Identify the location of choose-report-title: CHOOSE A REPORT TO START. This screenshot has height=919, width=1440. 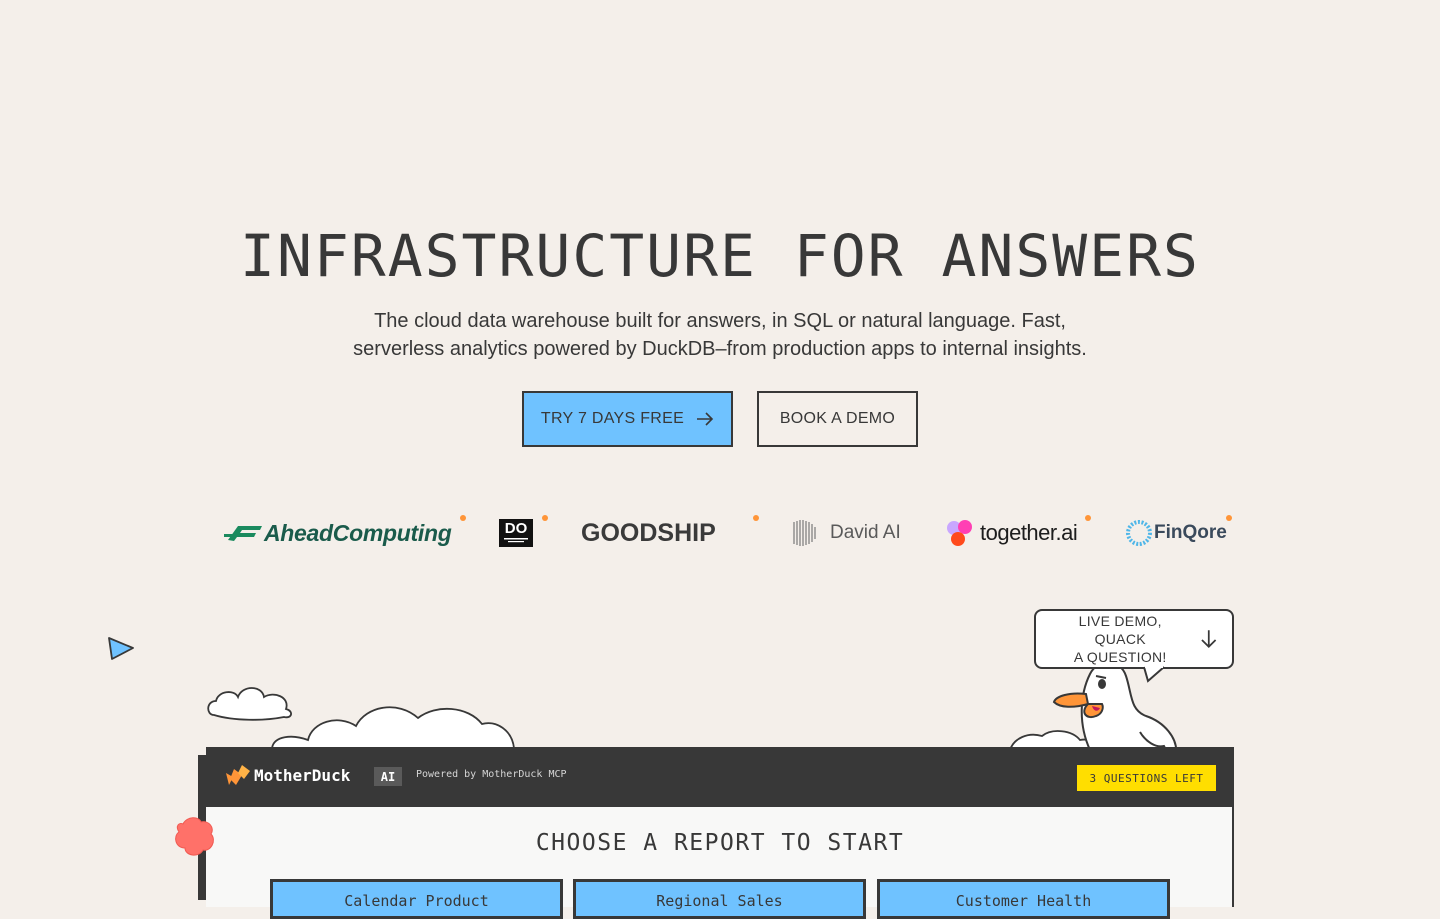
(720, 843).